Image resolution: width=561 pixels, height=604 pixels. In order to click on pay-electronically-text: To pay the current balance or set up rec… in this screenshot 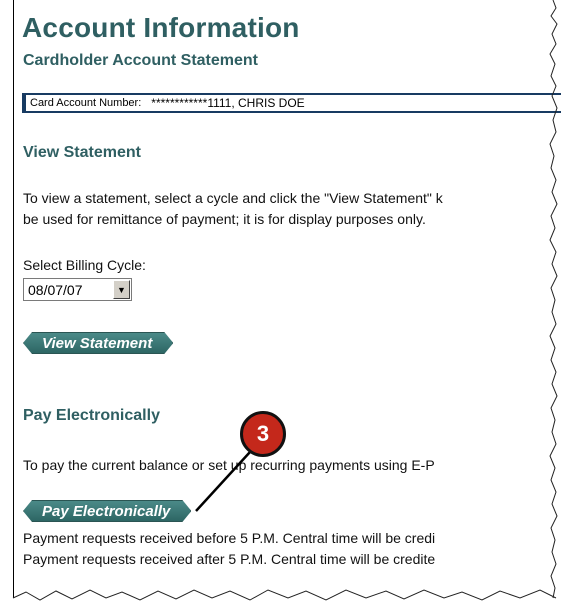, I will do `click(229, 465)`.